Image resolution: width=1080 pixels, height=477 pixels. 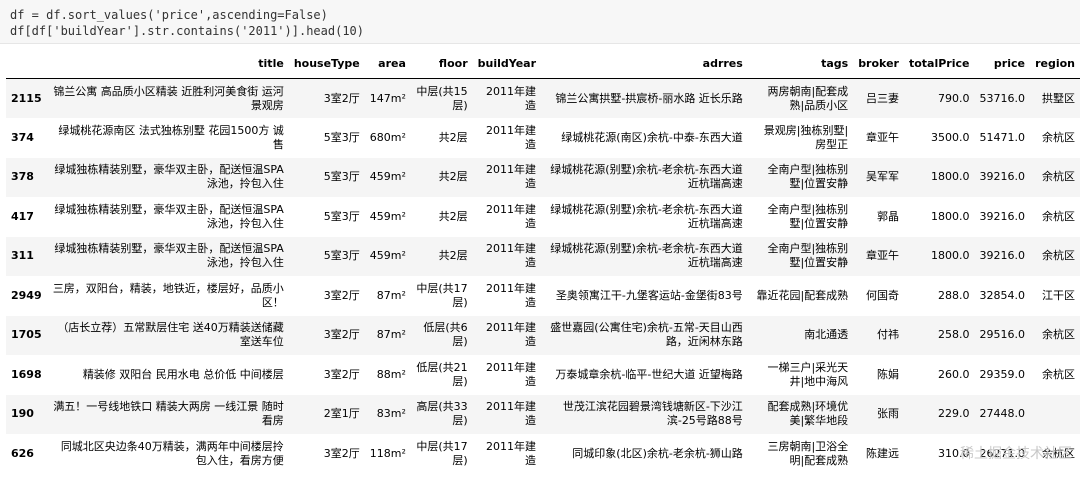 What do you see at coordinates (22, 137) in the screenshot?
I see `cell-idx: 374` at bounding box center [22, 137].